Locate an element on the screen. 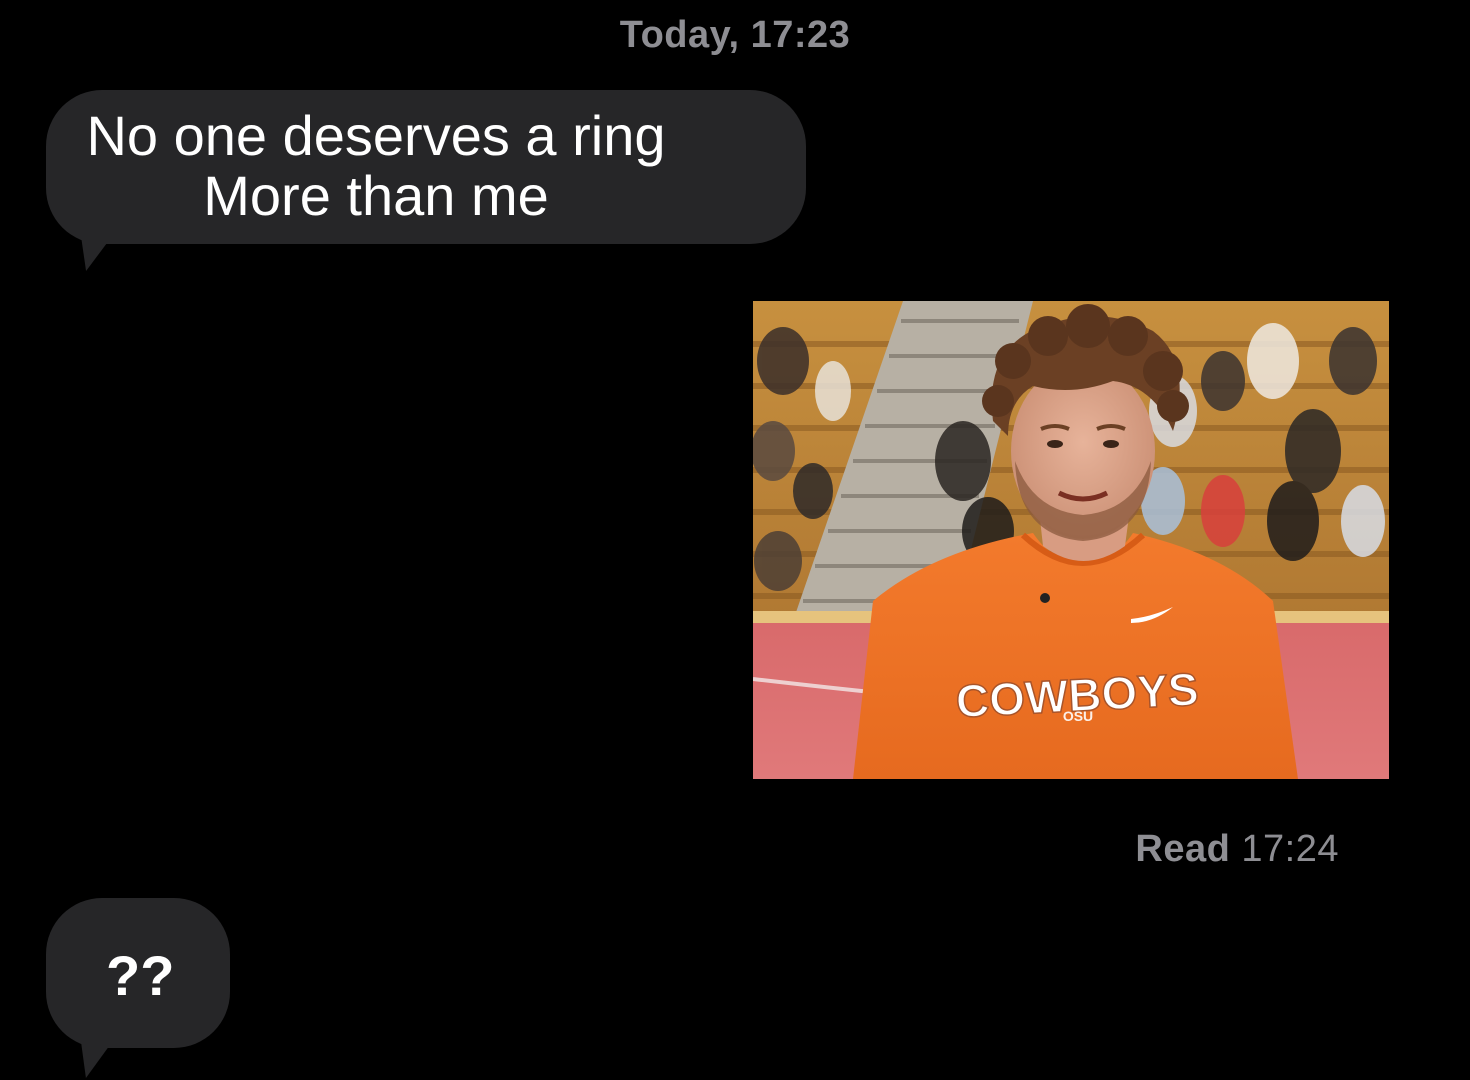  message-line: More than me is located at coordinates (376, 195).